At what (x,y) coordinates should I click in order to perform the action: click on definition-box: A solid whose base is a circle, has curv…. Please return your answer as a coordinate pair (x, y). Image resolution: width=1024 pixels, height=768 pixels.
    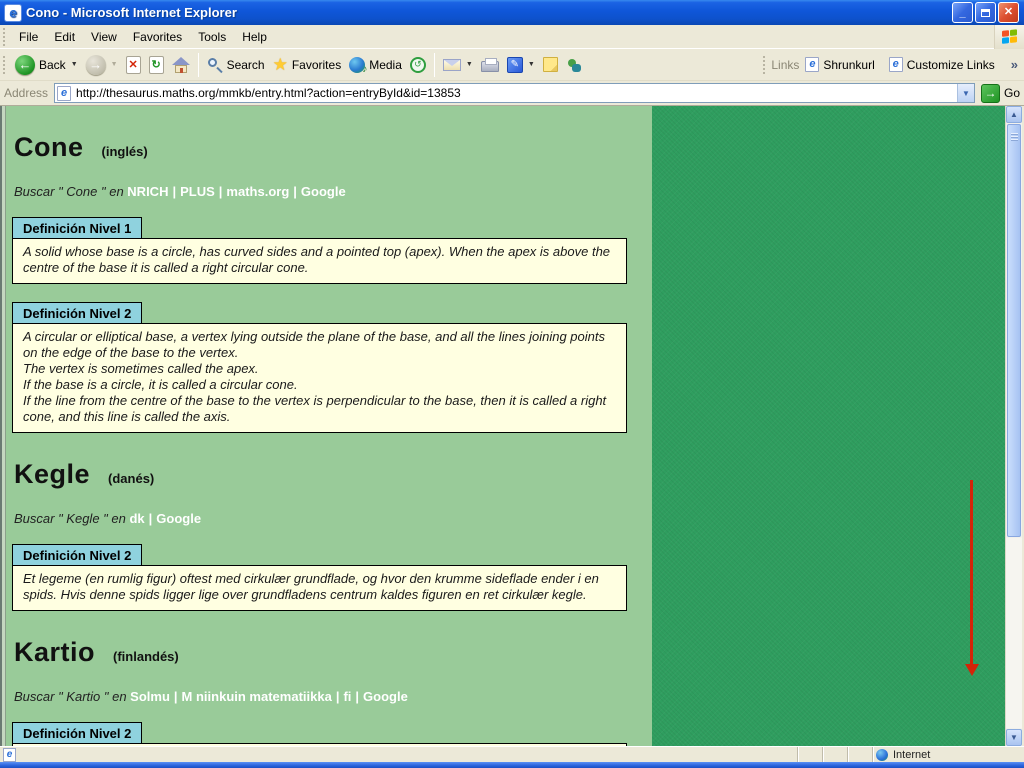
    Looking at the image, I should click on (319, 261).